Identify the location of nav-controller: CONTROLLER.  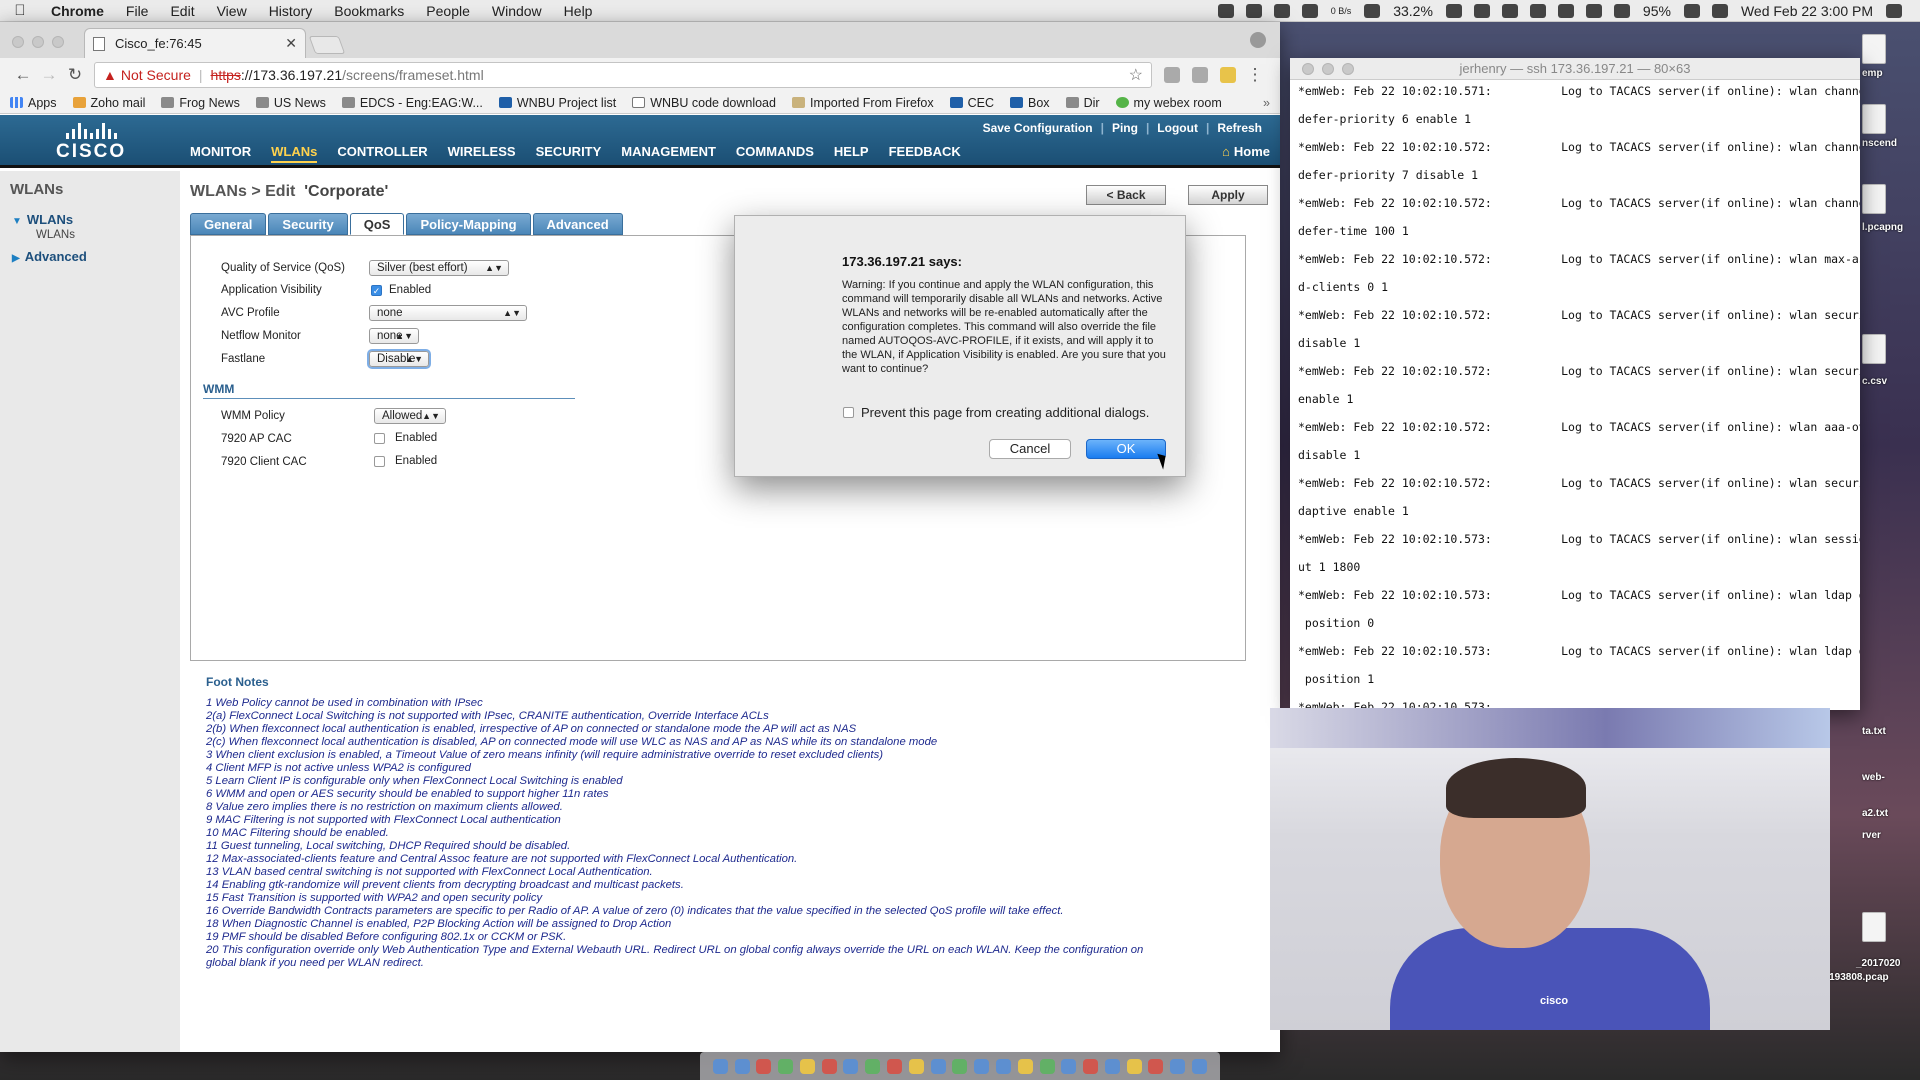
(382, 153).